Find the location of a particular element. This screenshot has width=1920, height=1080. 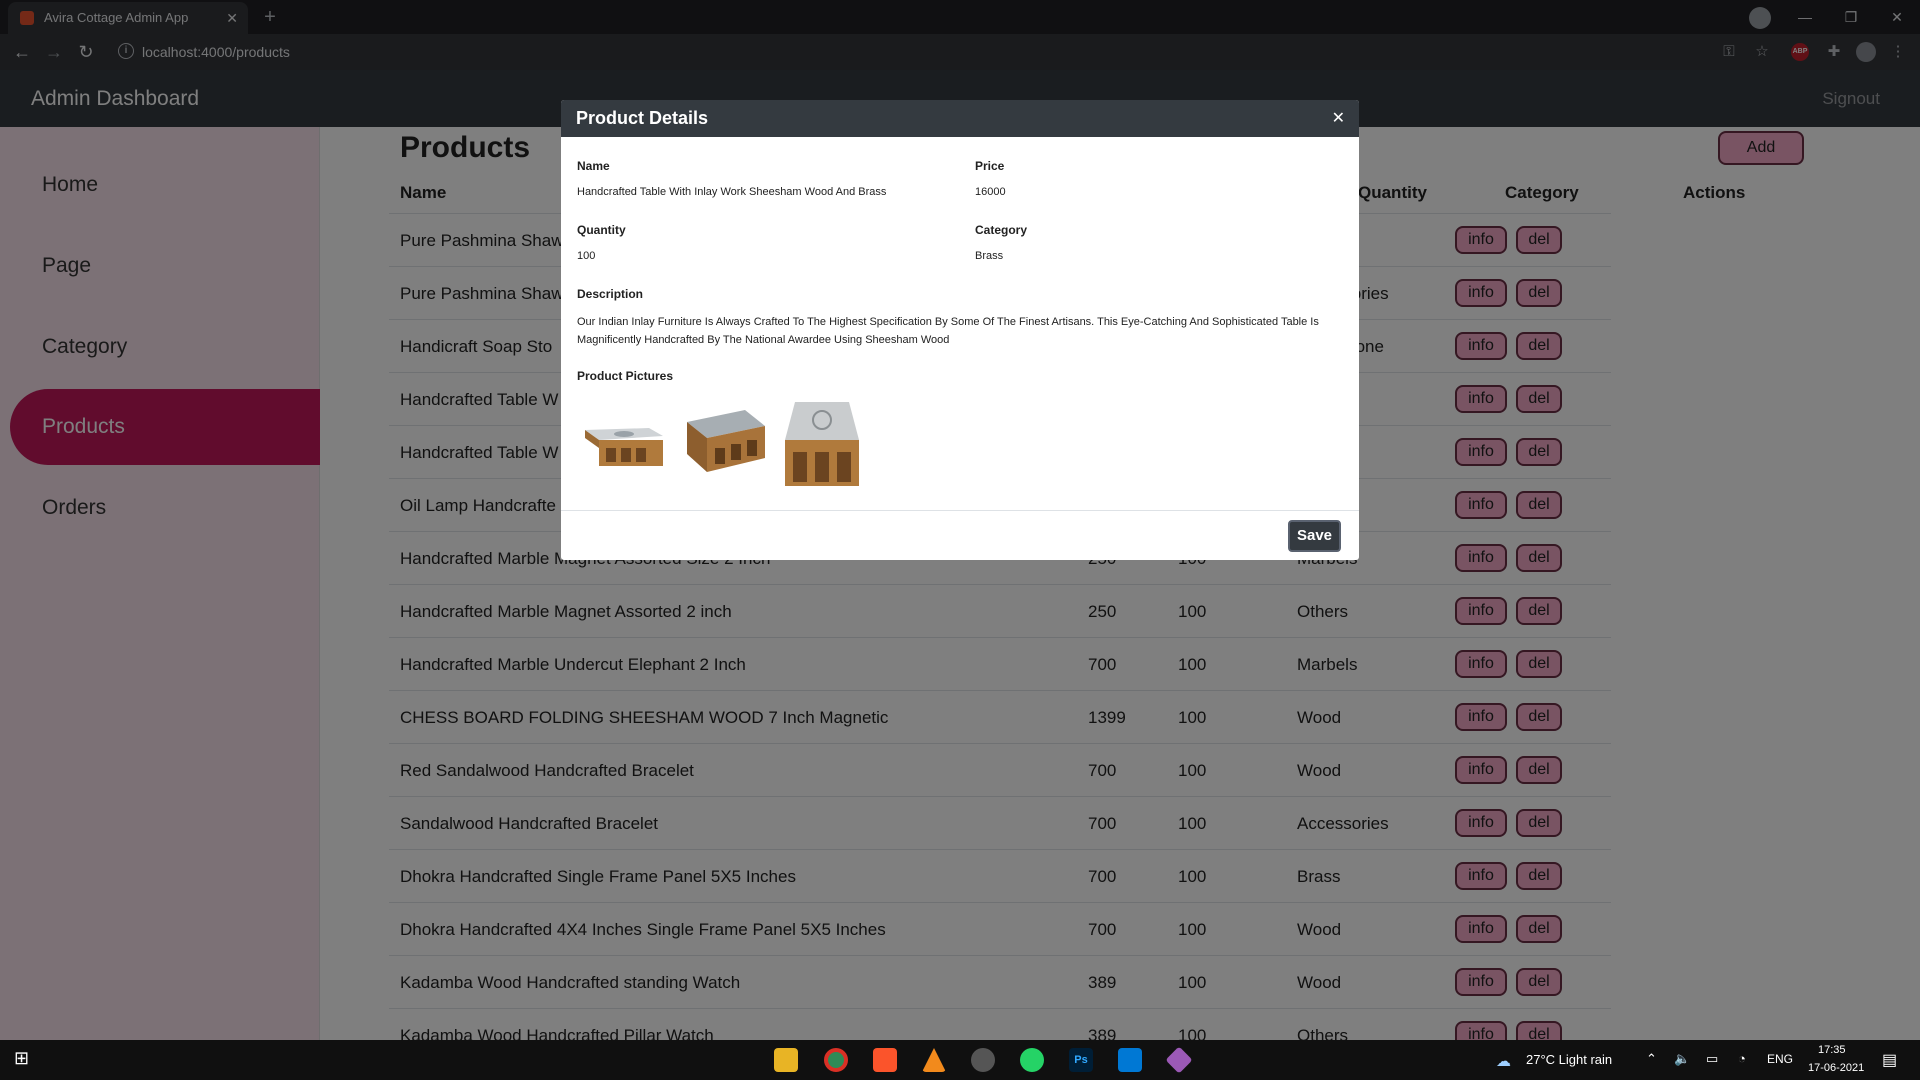

product-pictures-label: Product Pictures is located at coordinates (625, 376).